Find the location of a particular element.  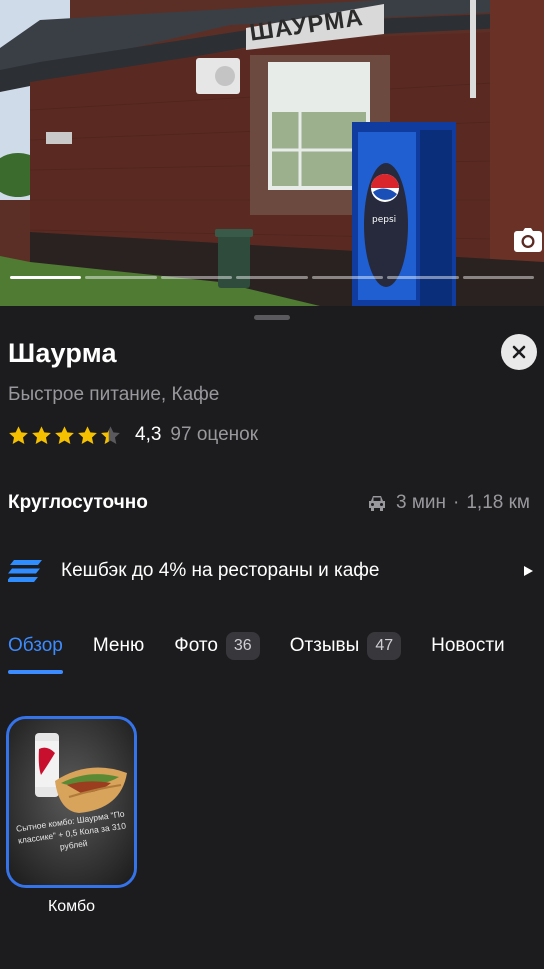

tab-count-badge: 47 is located at coordinates (384, 646).